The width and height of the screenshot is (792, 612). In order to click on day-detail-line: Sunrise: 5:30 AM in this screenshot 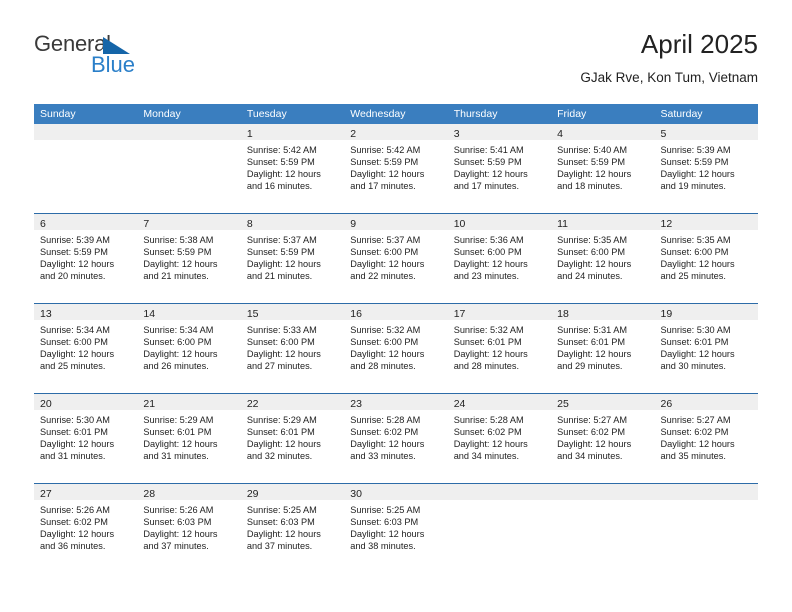, I will do `click(75, 420)`.